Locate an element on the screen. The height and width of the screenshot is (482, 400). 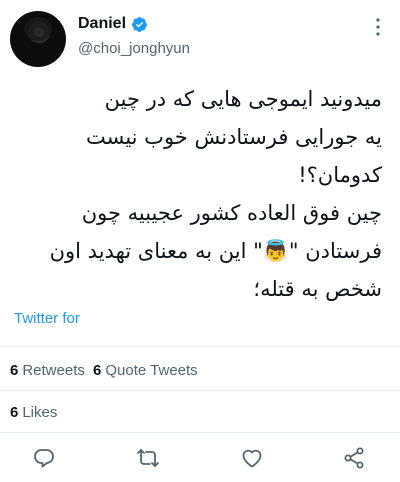
tweet-text-line: فرستادن "👼" این به معنای تهدید اون is located at coordinates (215, 251).